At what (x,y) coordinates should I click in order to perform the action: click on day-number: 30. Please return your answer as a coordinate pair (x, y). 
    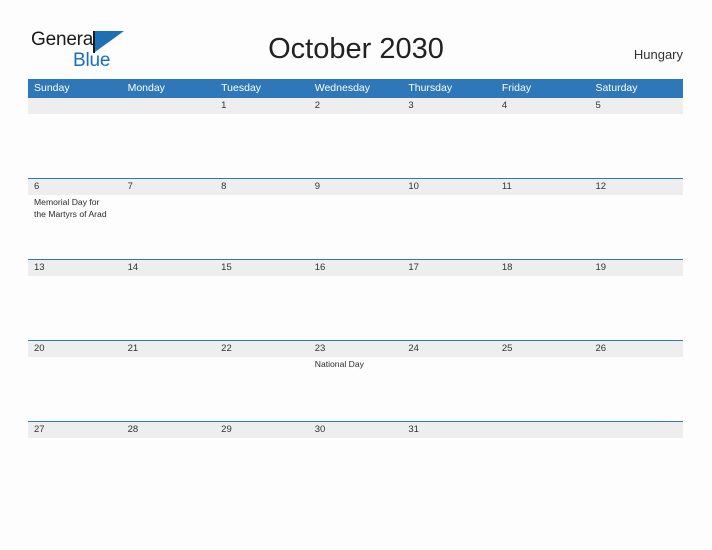
    Looking at the image, I should click on (356, 430).